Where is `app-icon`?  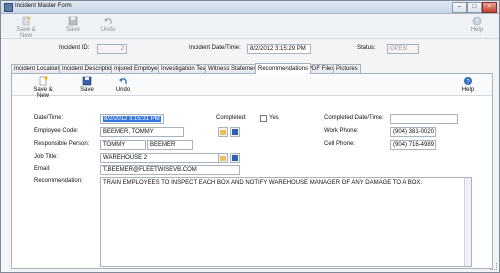 app-icon is located at coordinates (8, 7).